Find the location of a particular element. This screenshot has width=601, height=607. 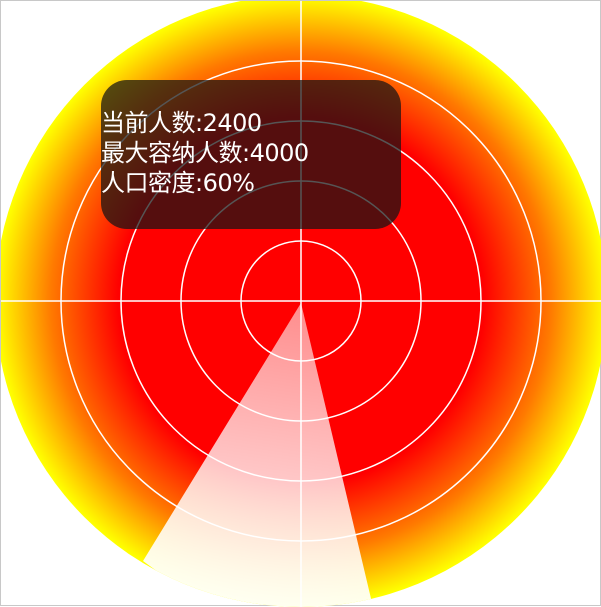

current-count-text: 当前人数:2400 is located at coordinates (181, 123).